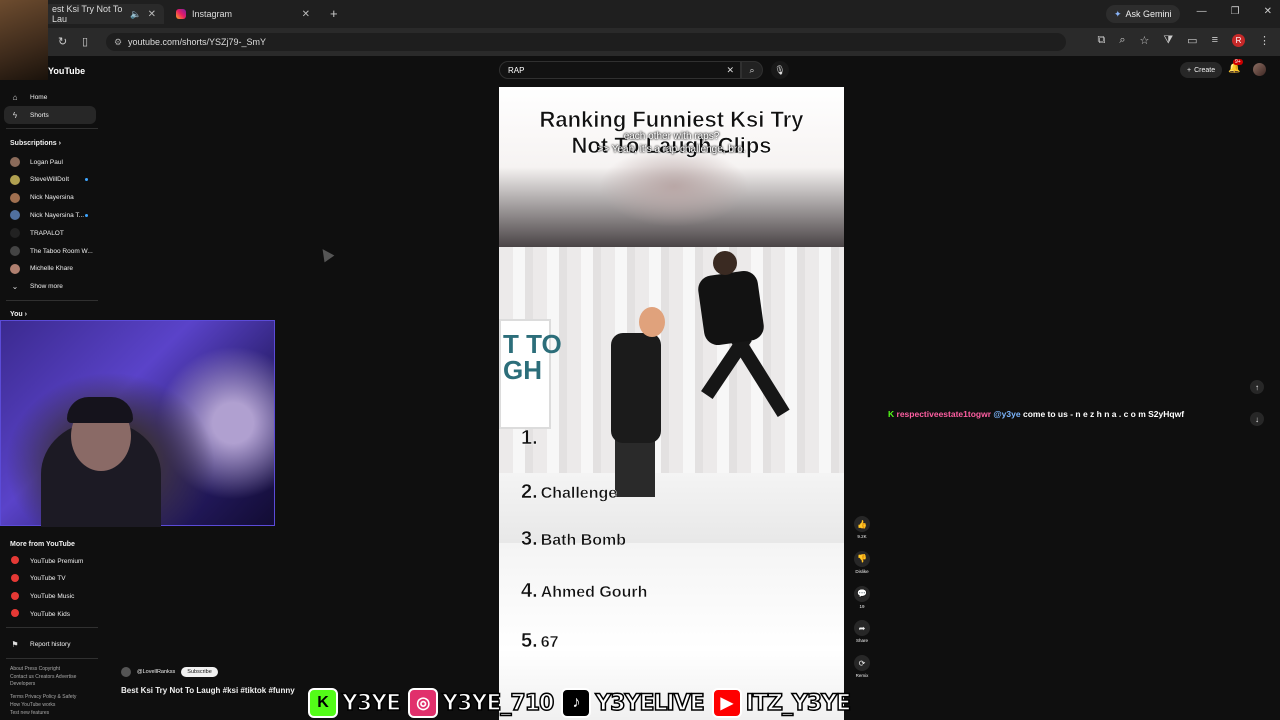 The image size is (1280, 720). Describe the element at coordinates (620, 70) in the screenshot. I see `search-input: RAP ✕` at that location.